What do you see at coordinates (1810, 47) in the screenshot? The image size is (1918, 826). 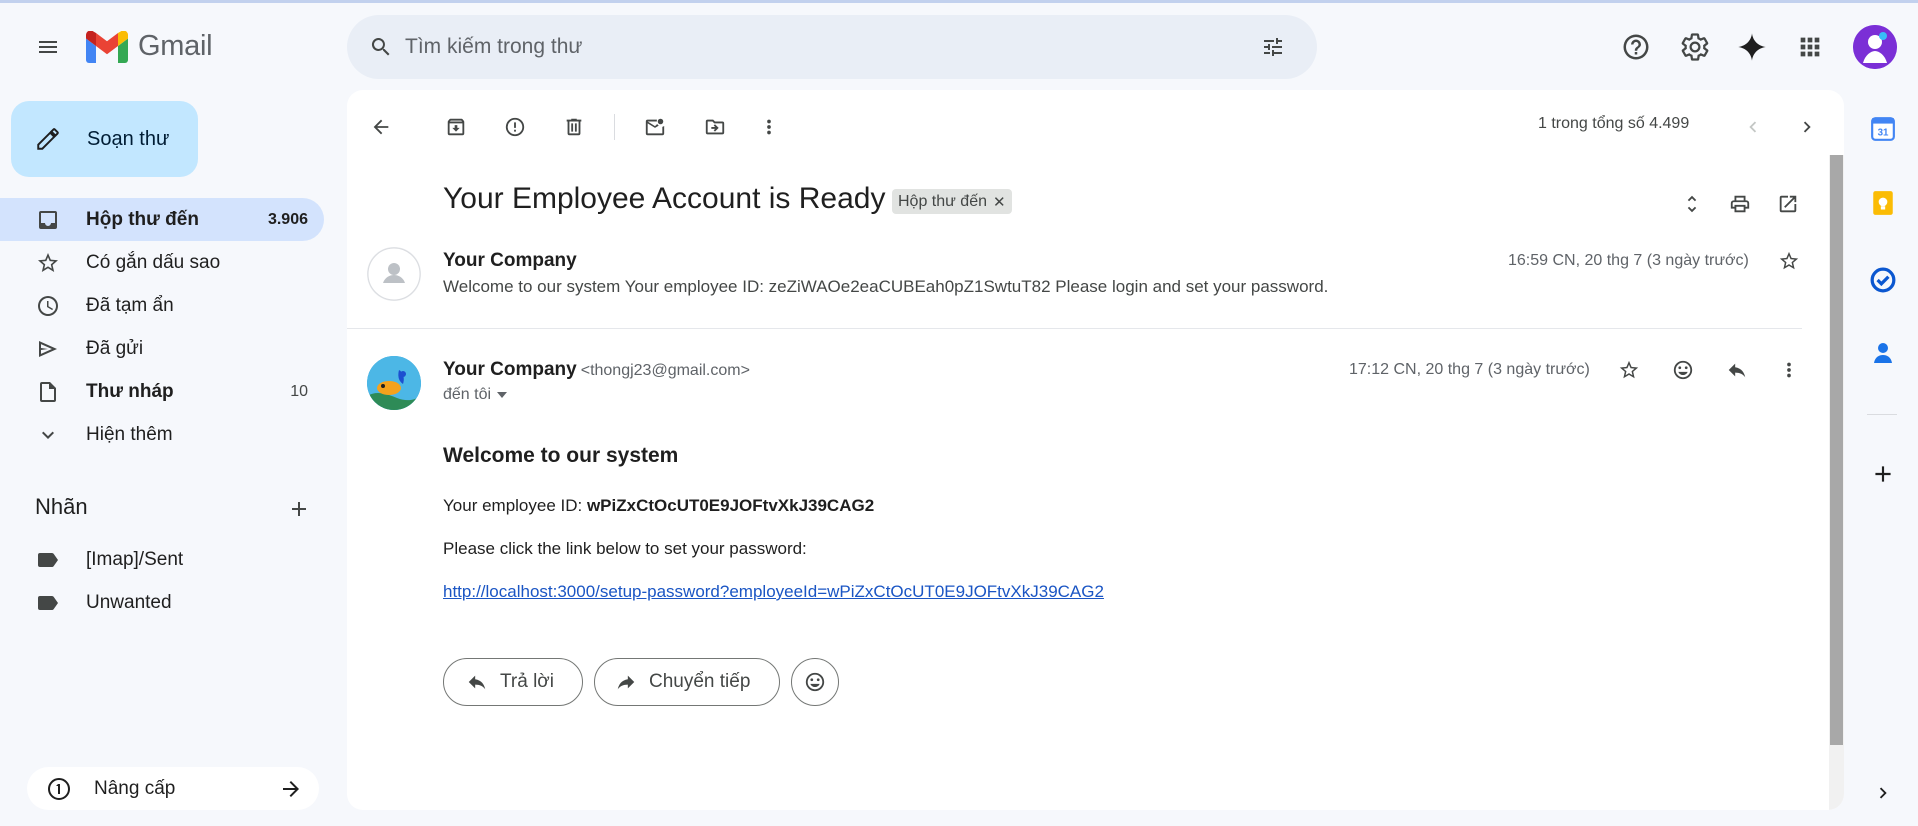 I see `google-apps-button` at bounding box center [1810, 47].